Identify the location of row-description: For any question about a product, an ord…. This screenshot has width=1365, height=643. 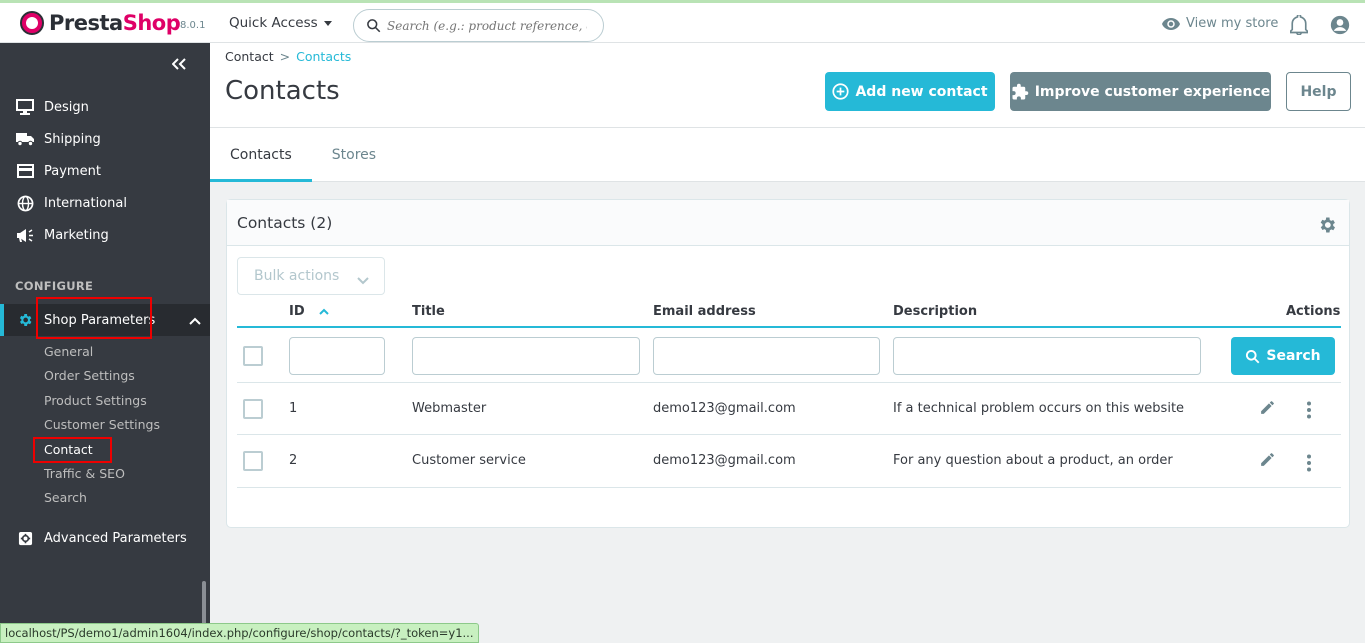
(1033, 460).